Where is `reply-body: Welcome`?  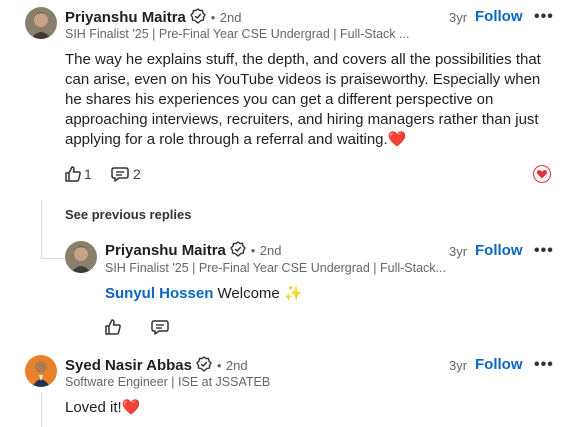 reply-body: Welcome is located at coordinates (248, 293).